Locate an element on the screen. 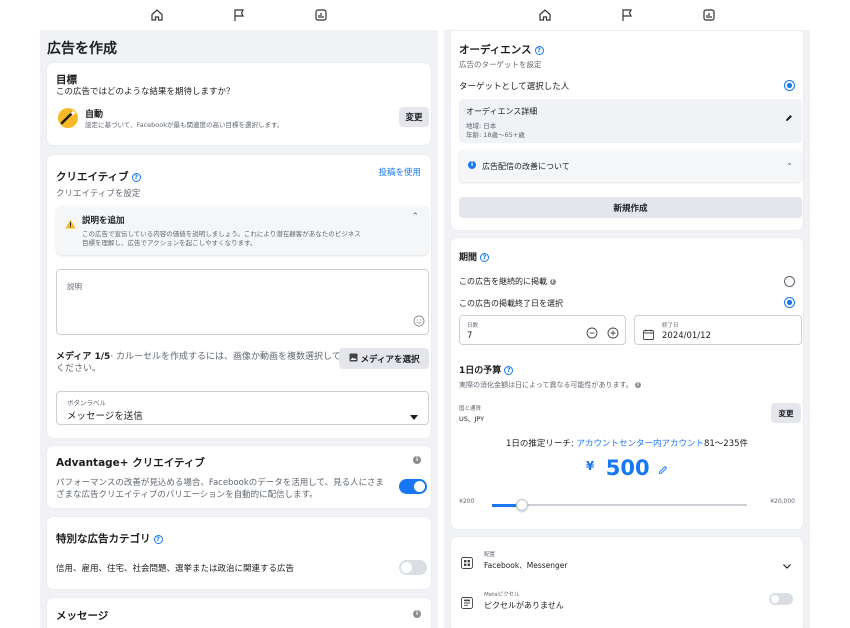  audience-option-label: ターゲットとして選択した人 is located at coordinates (514, 87).